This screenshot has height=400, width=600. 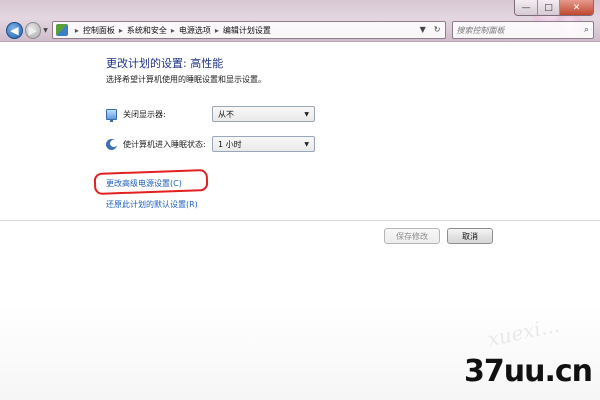 What do you see at coordinates (61, 30) in the screenshot?
I see `control-panel-icon` at bounding box center [61, 30].